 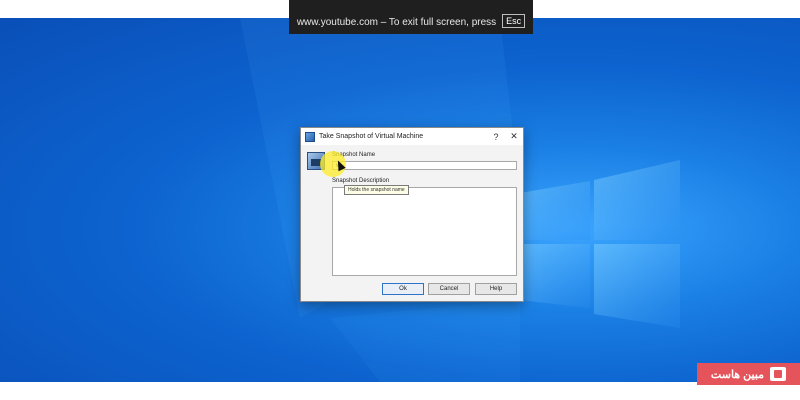 I want to click on snapshot-name-tooltip: Holds the snapshot name, so click(x=376, y=190).